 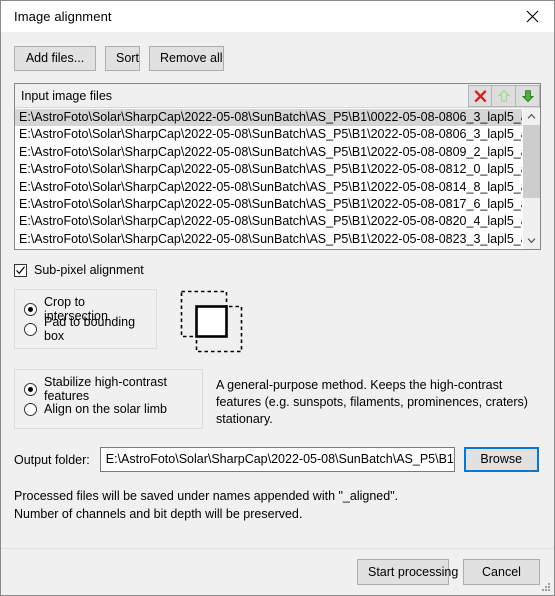 I want to click on radio-stabilize-high-contrast-features: Stabilize high-contrast features, so click(x=107, y=389).